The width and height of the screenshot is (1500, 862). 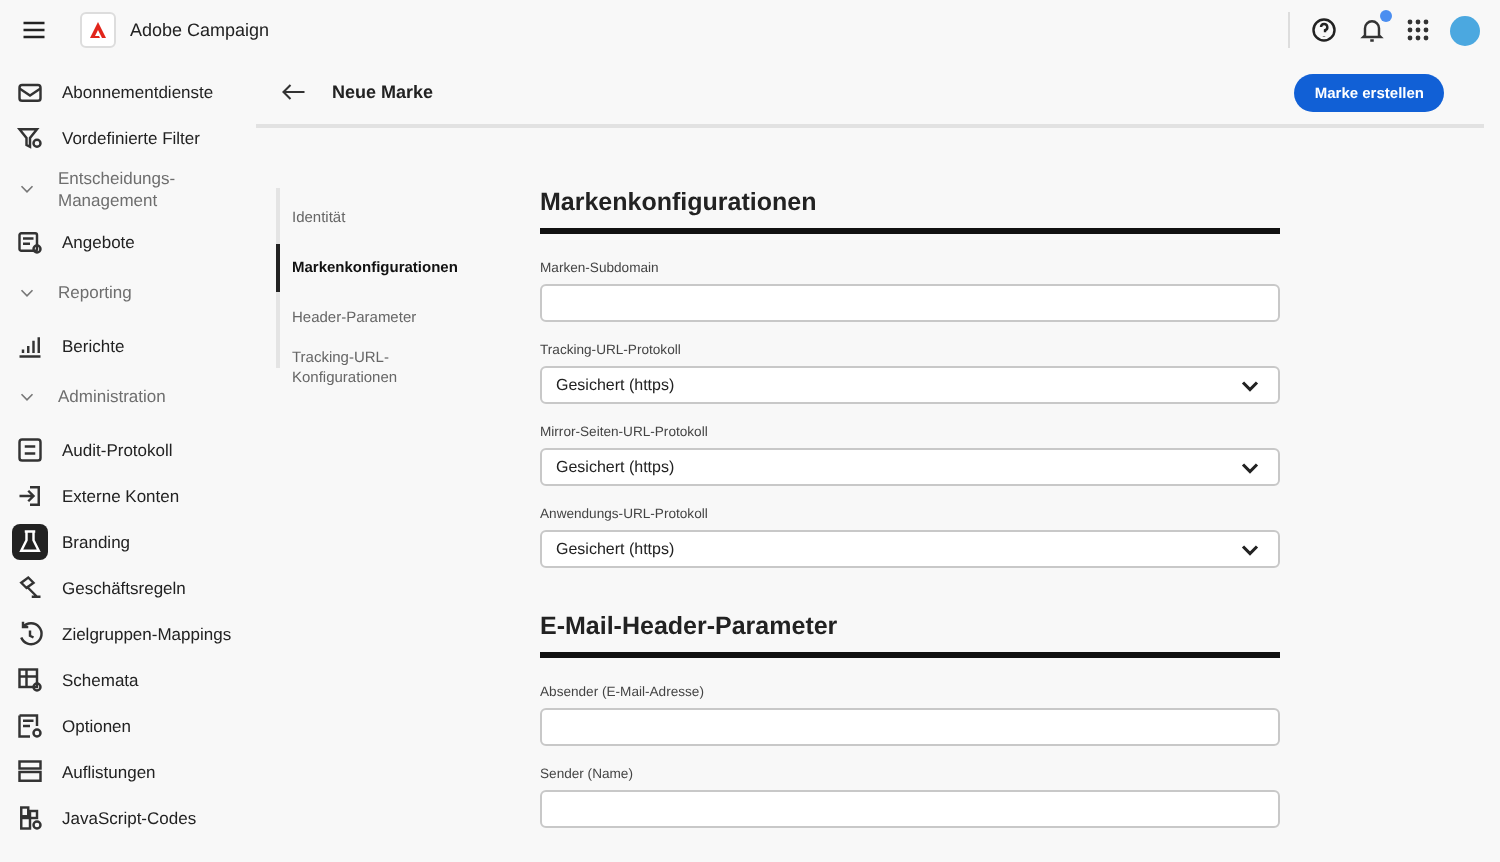 What do you see at coordinates (128, 587) in the screenshot?
I see `sidebar-item: Geschäftsregeln` at bounding box center [128, 587].